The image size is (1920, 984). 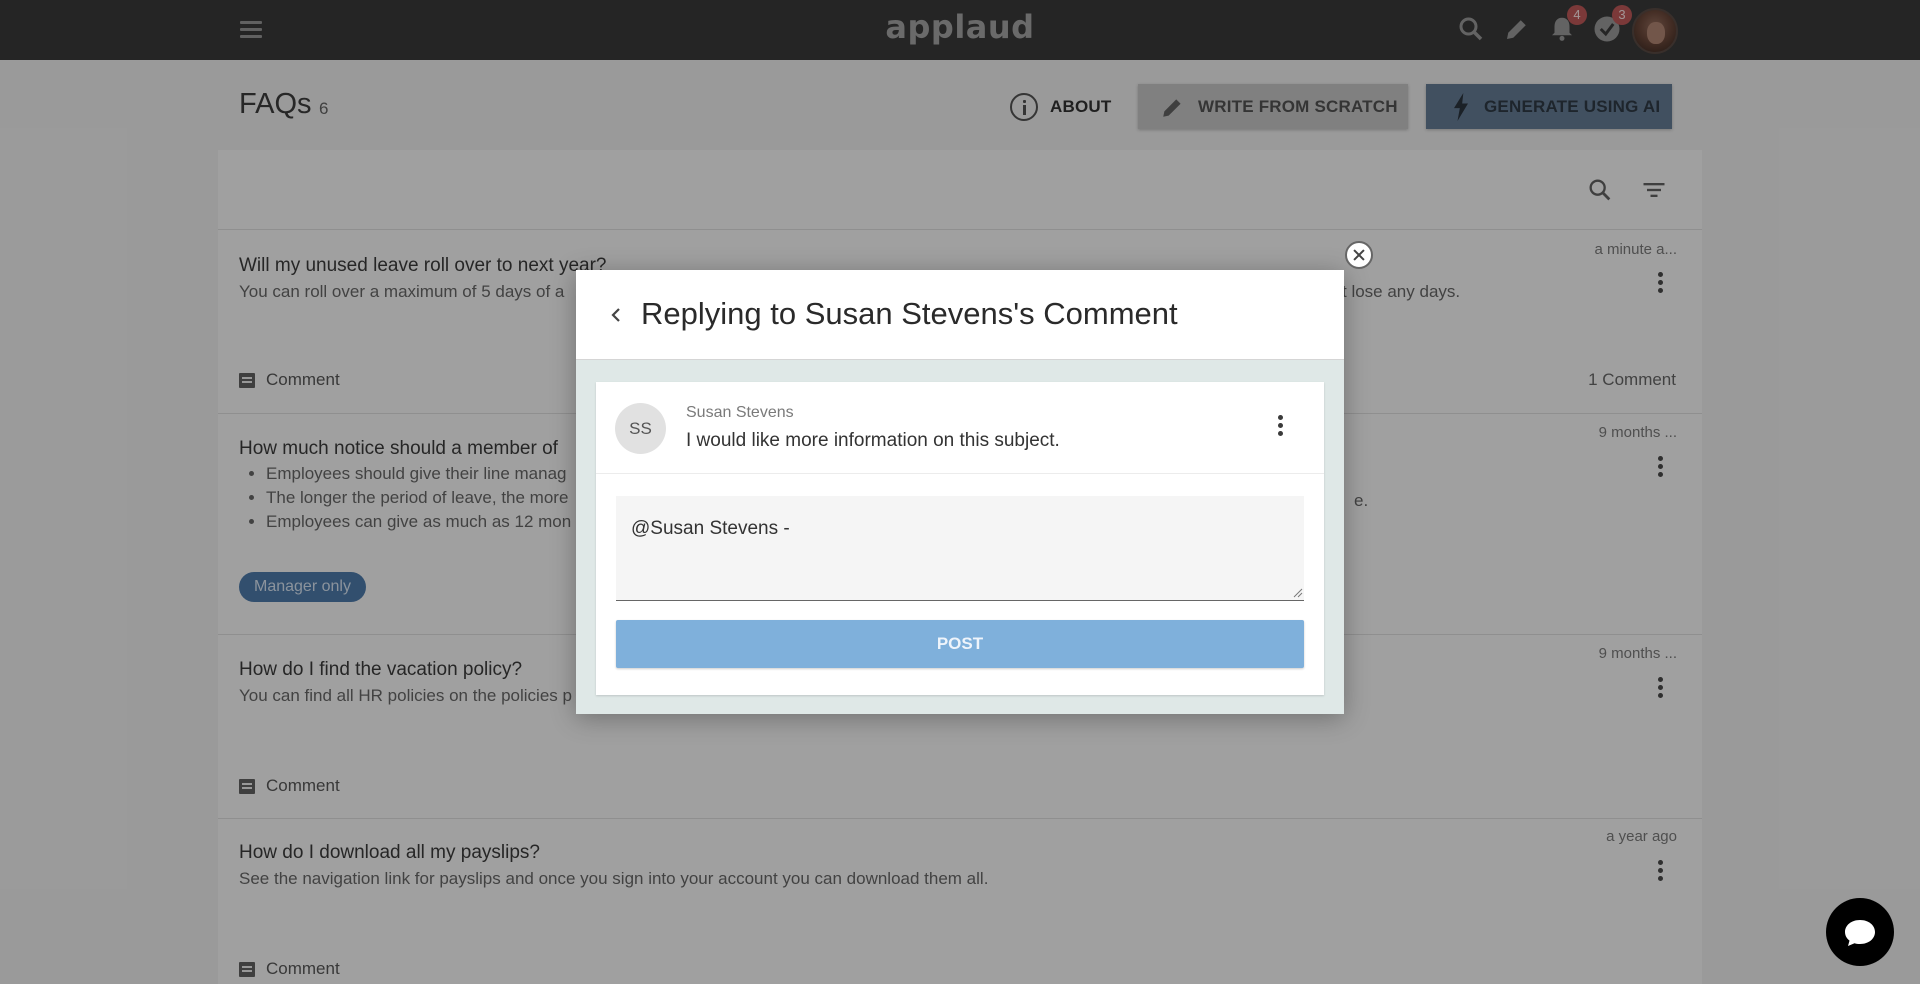 What do you see at coordinates (1281, 427) in the screenshot?
I see `more-options-icon` at bounding box center [1281, 427].